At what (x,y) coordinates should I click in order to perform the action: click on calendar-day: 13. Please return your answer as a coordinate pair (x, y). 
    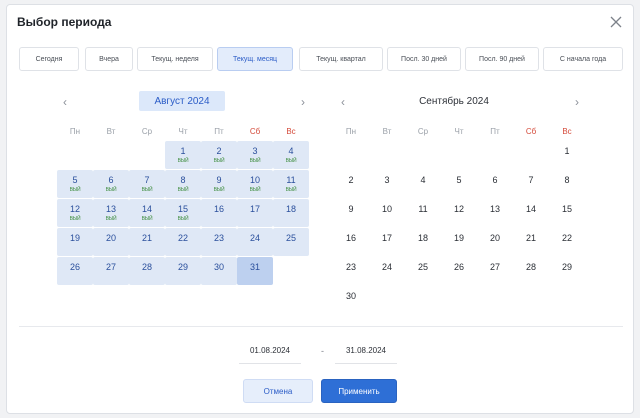
    Looking at the image, I should click on (495, 213).